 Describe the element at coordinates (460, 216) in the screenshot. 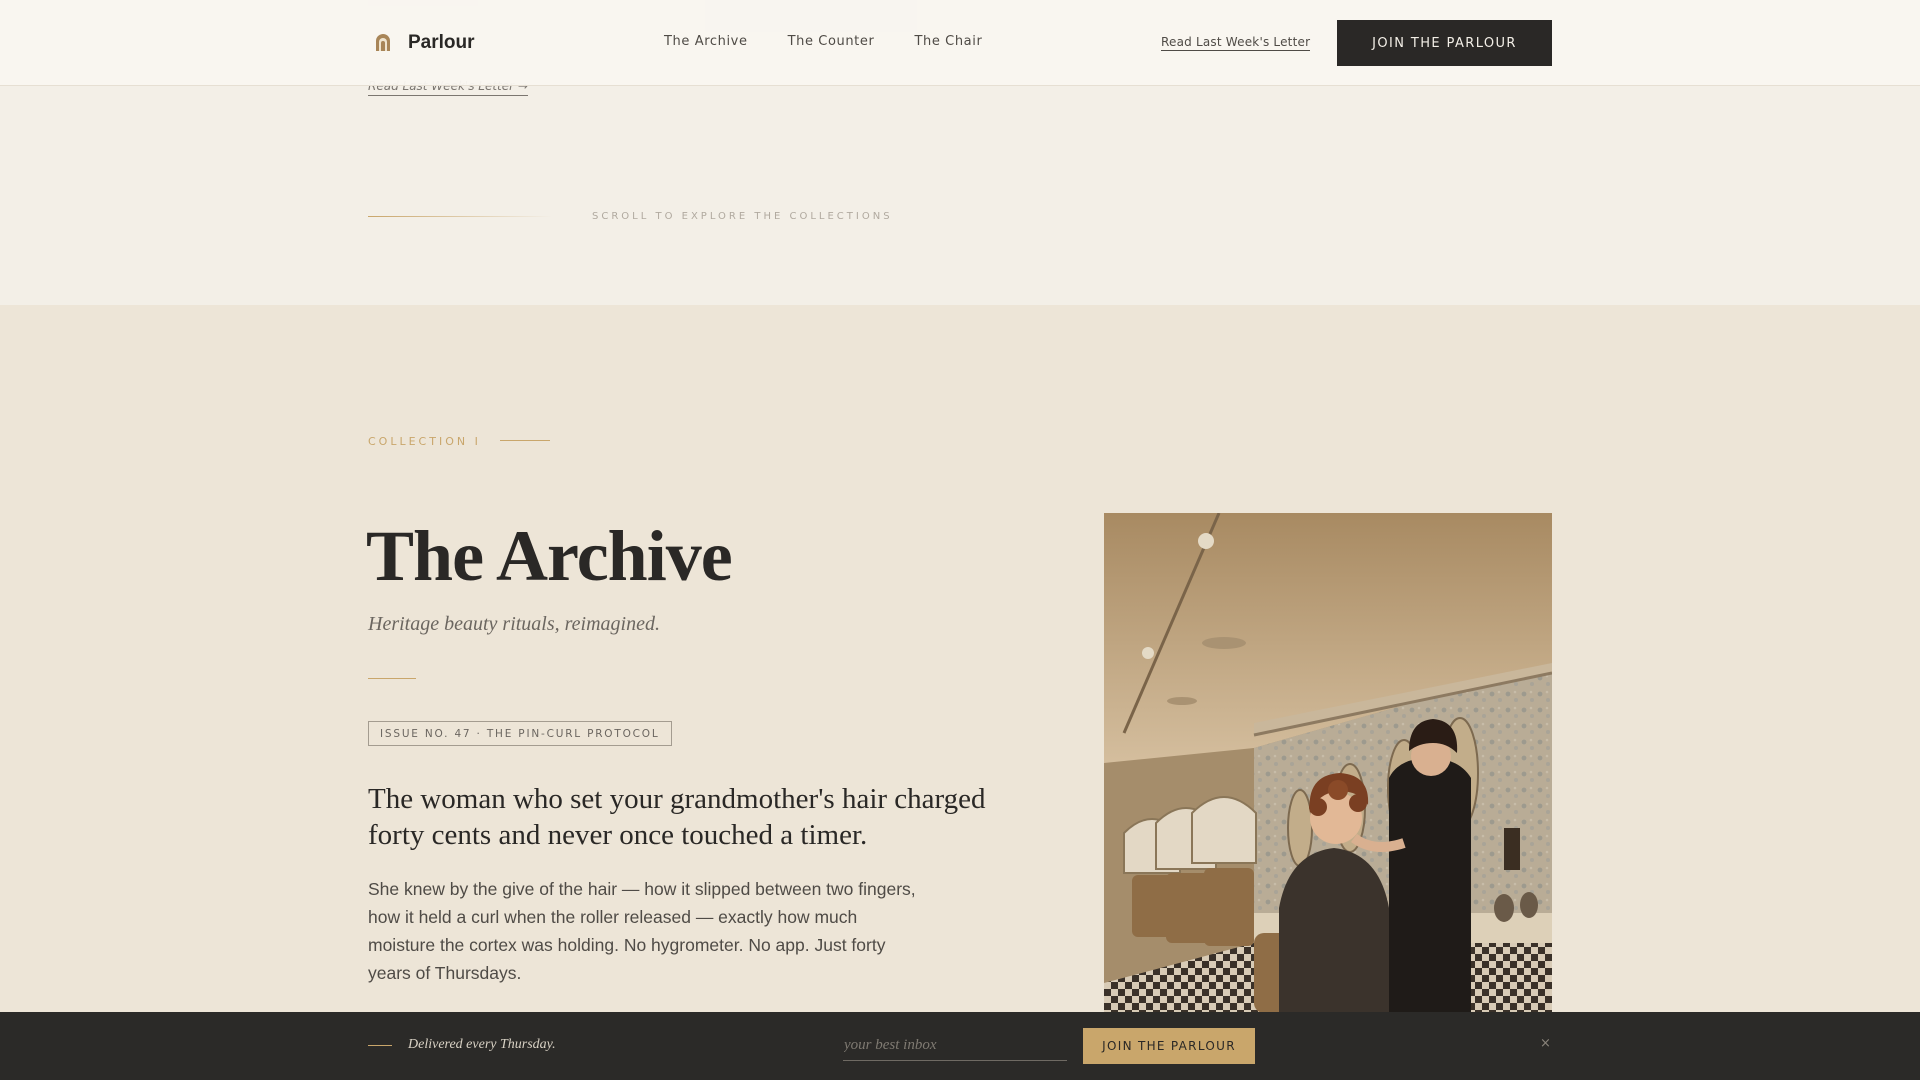

I see `scroll-line` at that location.